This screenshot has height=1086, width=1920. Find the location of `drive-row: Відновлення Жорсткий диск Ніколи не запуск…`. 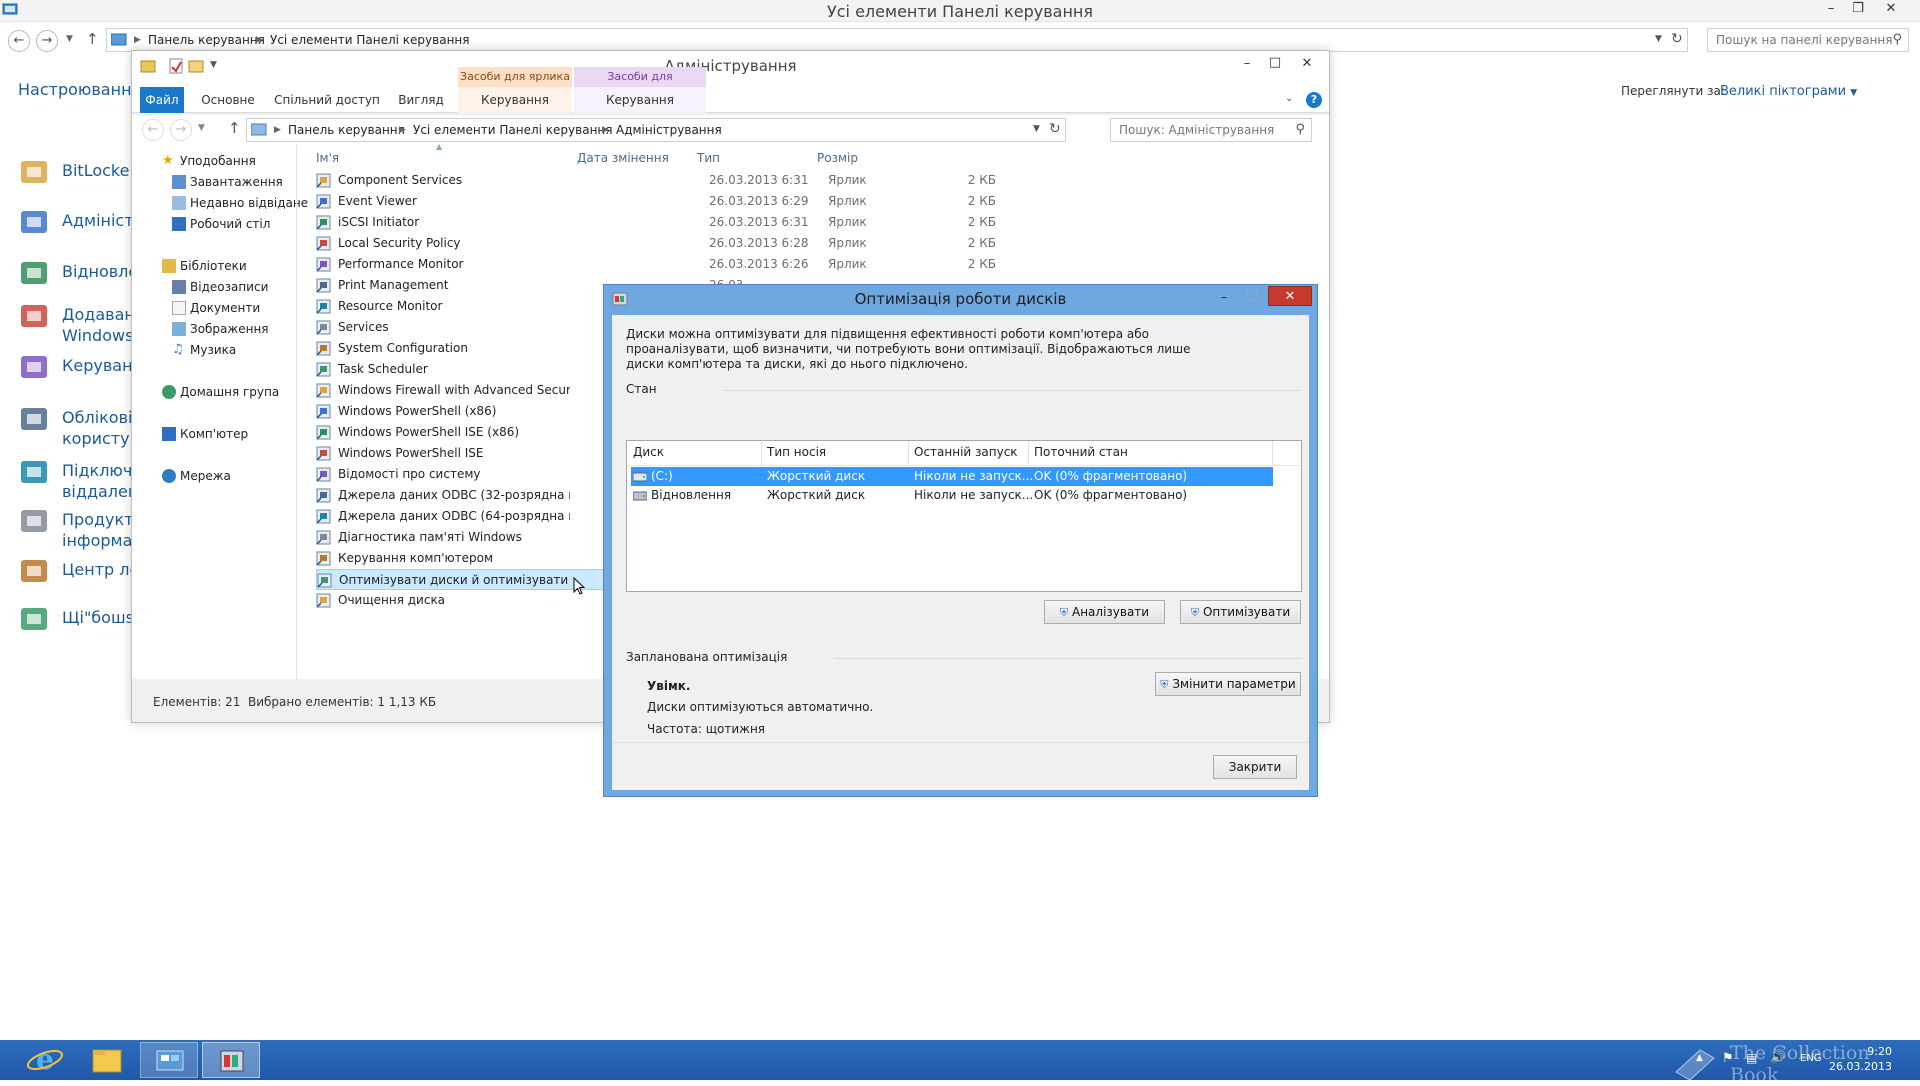

drive-row: Відновлення Жорсткий диск Ніколи не запуск… is located at coordinates (952, 495).